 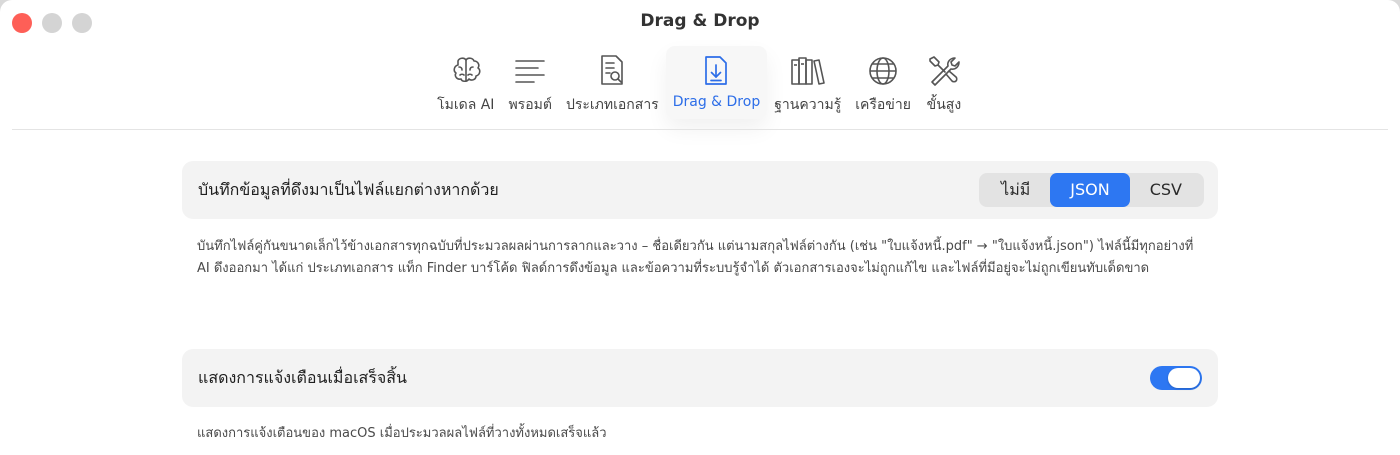 What do you see at coordinates (612, 105) in the screenshot?
I see `tab-document-types-label: ประเภทเอกสาร` at bounding box center [612, 105].